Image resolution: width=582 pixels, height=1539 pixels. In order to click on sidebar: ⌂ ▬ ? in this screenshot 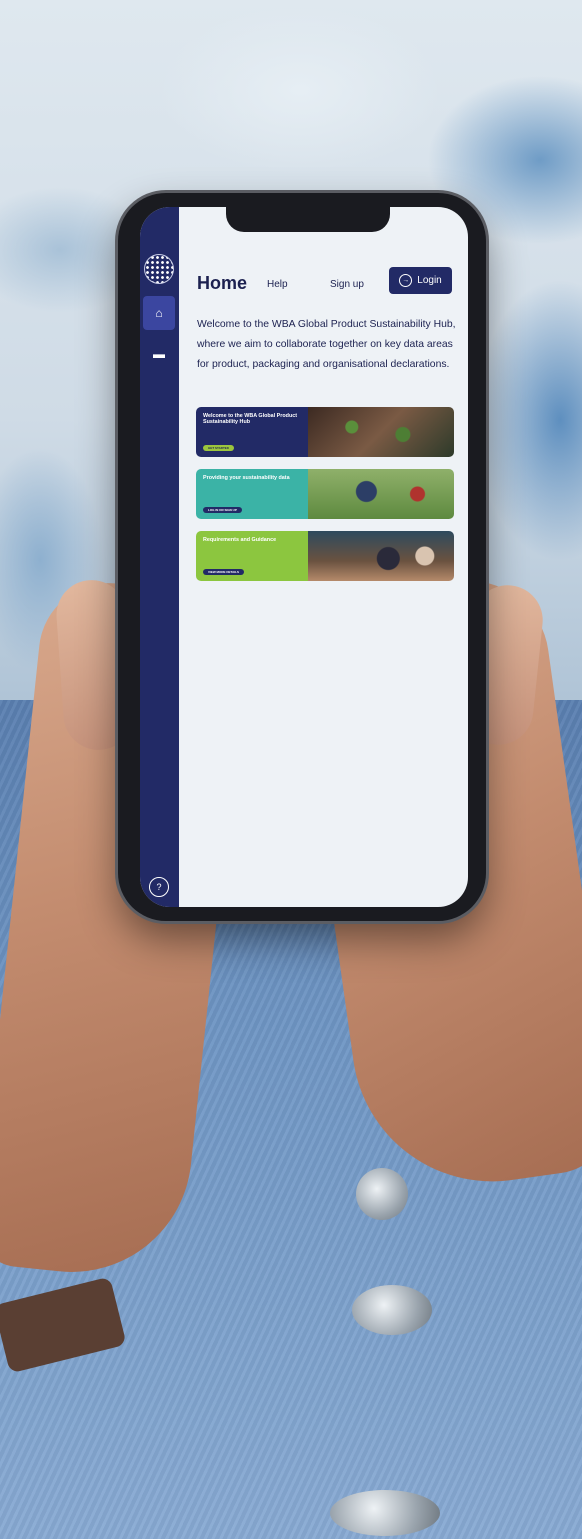, I will do `click(159, 557)`.